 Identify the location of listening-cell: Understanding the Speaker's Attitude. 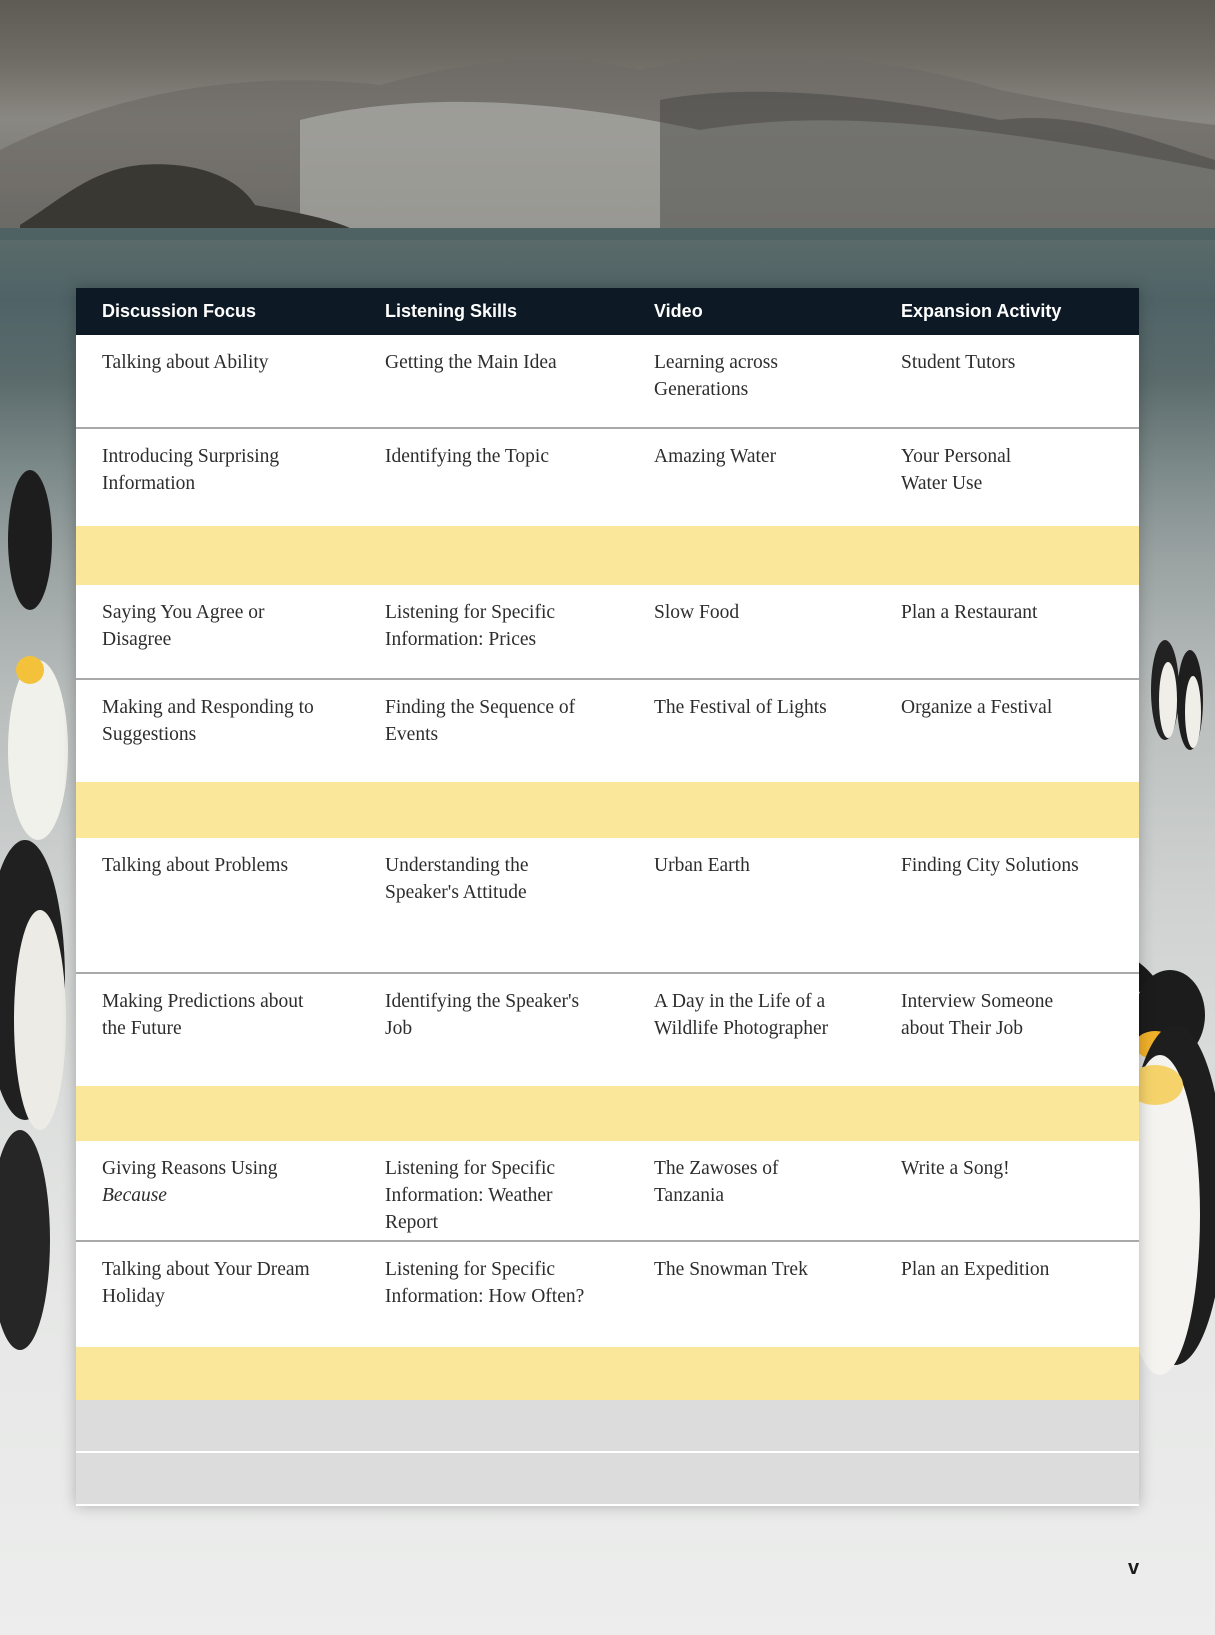
(457, 879).